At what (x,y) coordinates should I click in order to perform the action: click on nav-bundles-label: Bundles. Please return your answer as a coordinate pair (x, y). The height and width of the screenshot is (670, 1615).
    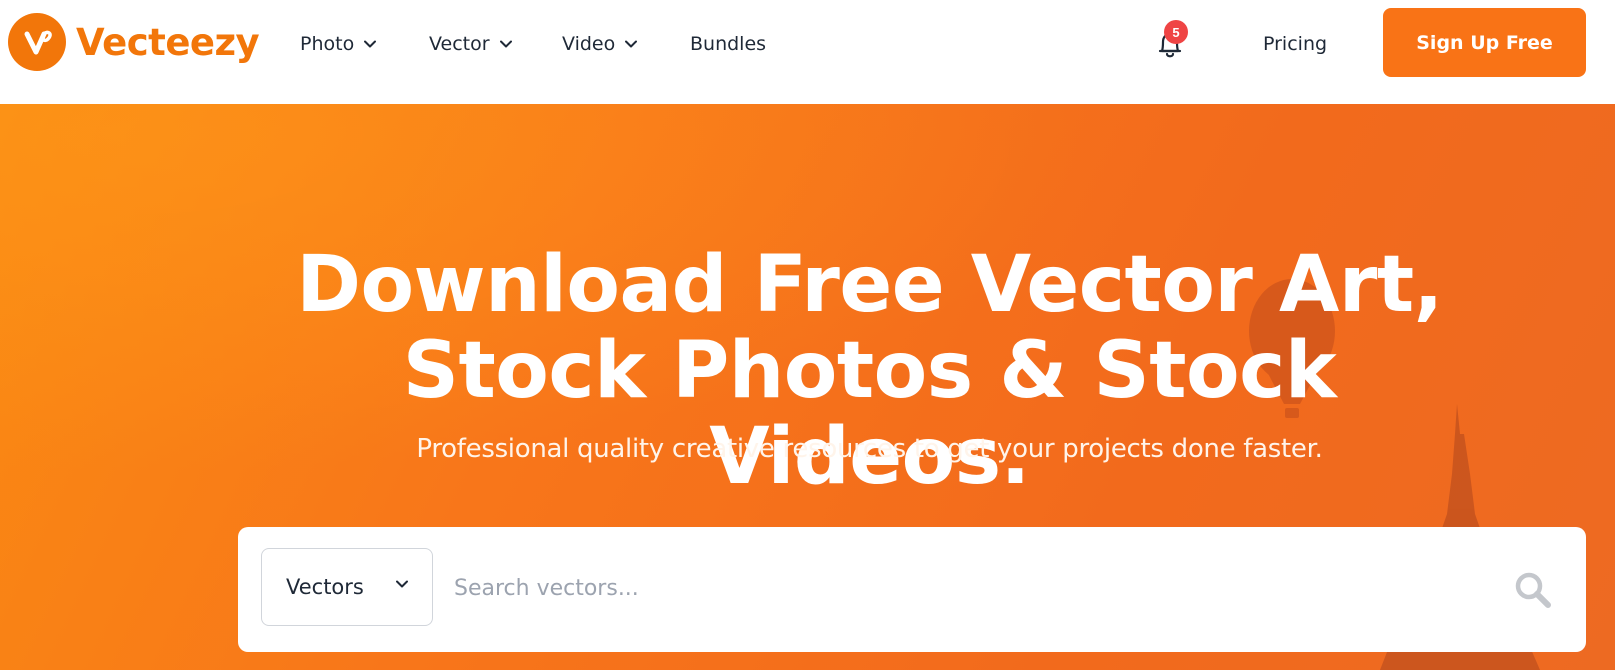
    Looking at the image, I should click on (728, 44).